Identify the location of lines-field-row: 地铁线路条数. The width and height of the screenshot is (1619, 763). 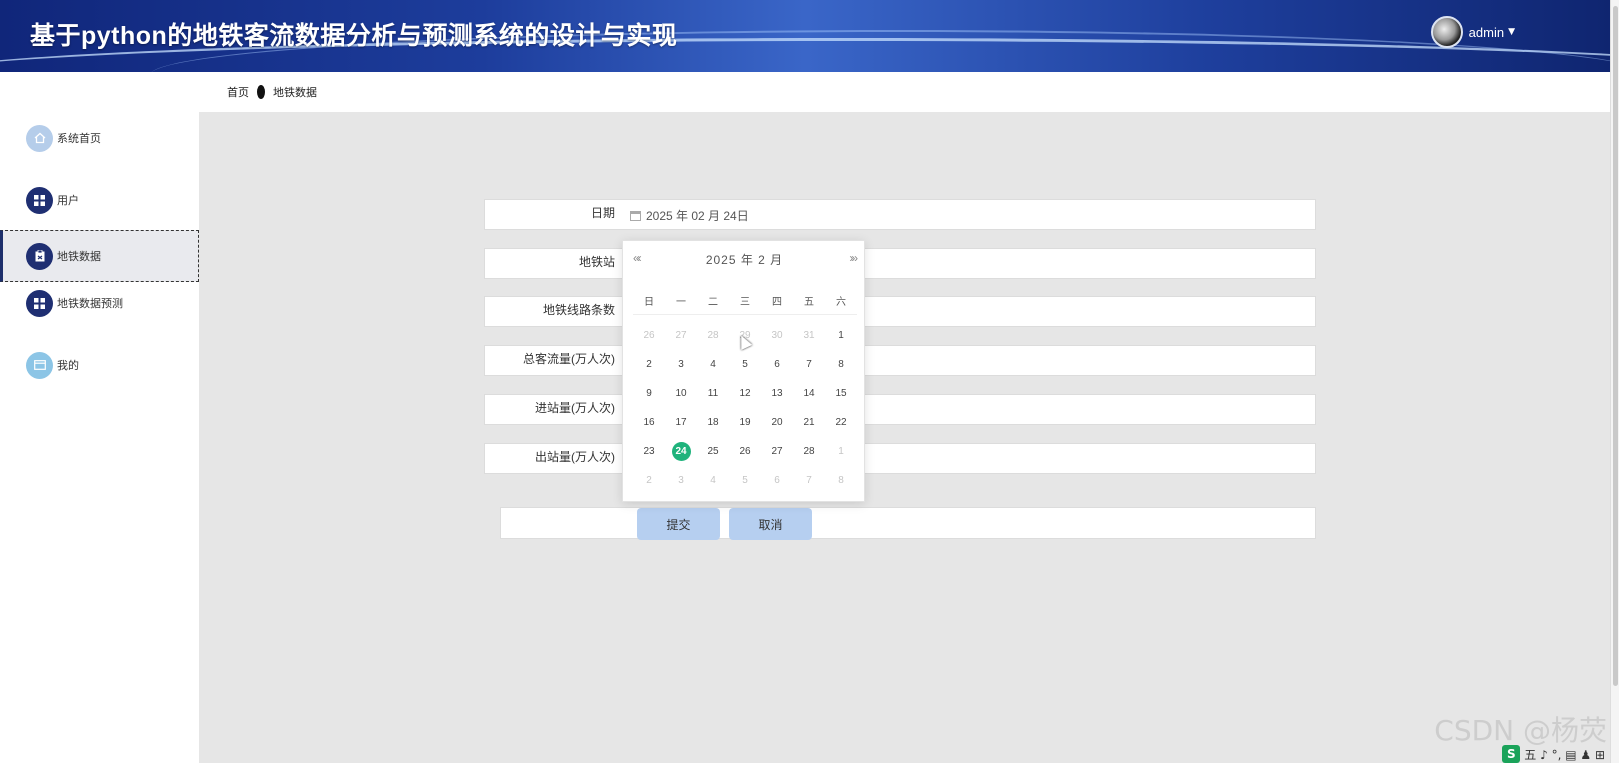
(900, 311).